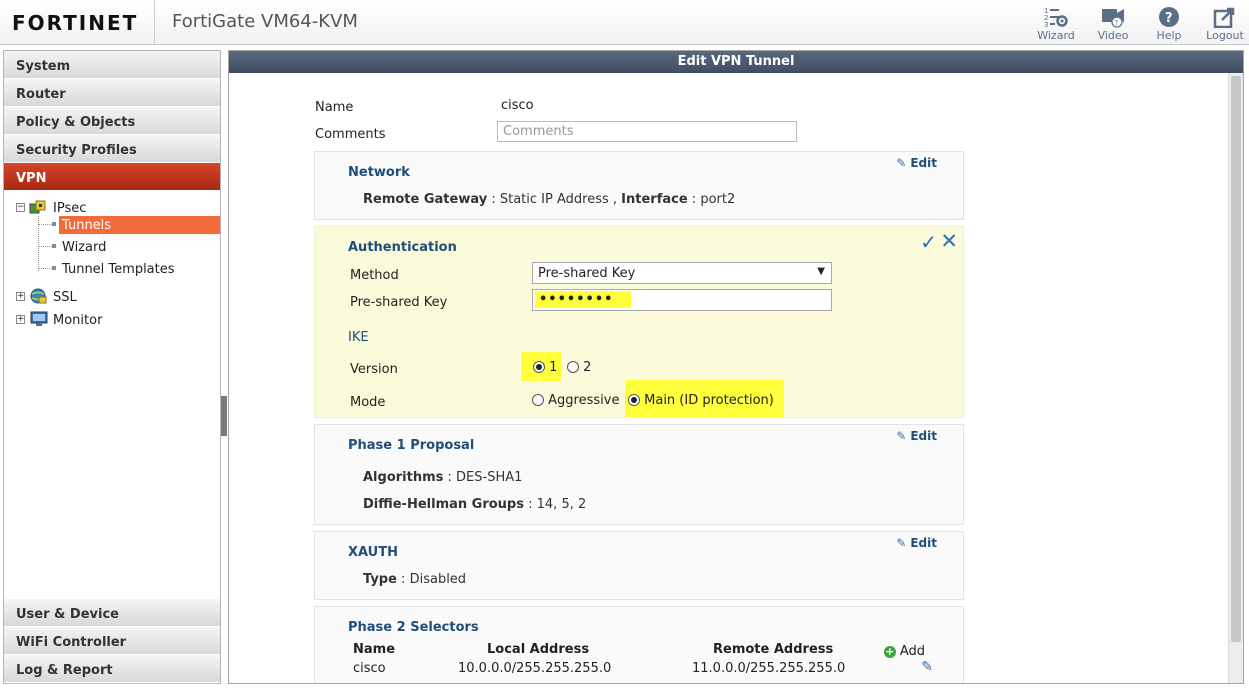  I want to click on nav-section-log-report: Log & Report, so click(112, 669).